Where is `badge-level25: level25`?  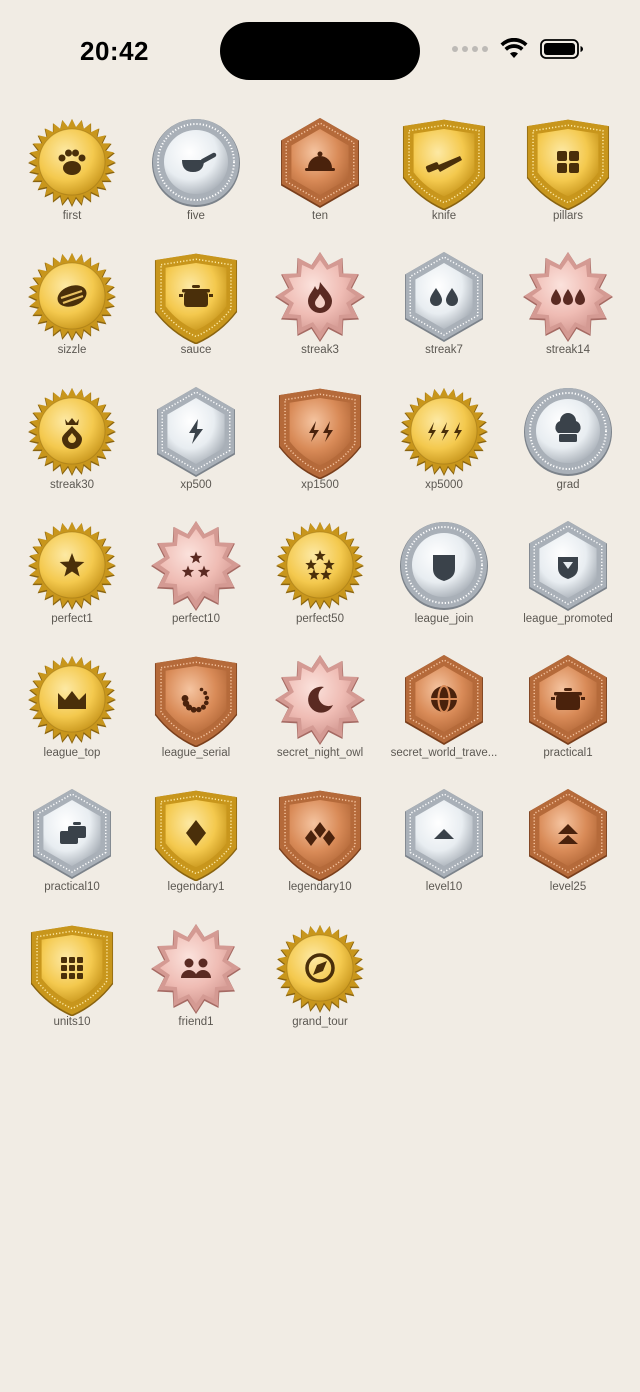 badge-level25: level25 is located at coordinates (568, 852).